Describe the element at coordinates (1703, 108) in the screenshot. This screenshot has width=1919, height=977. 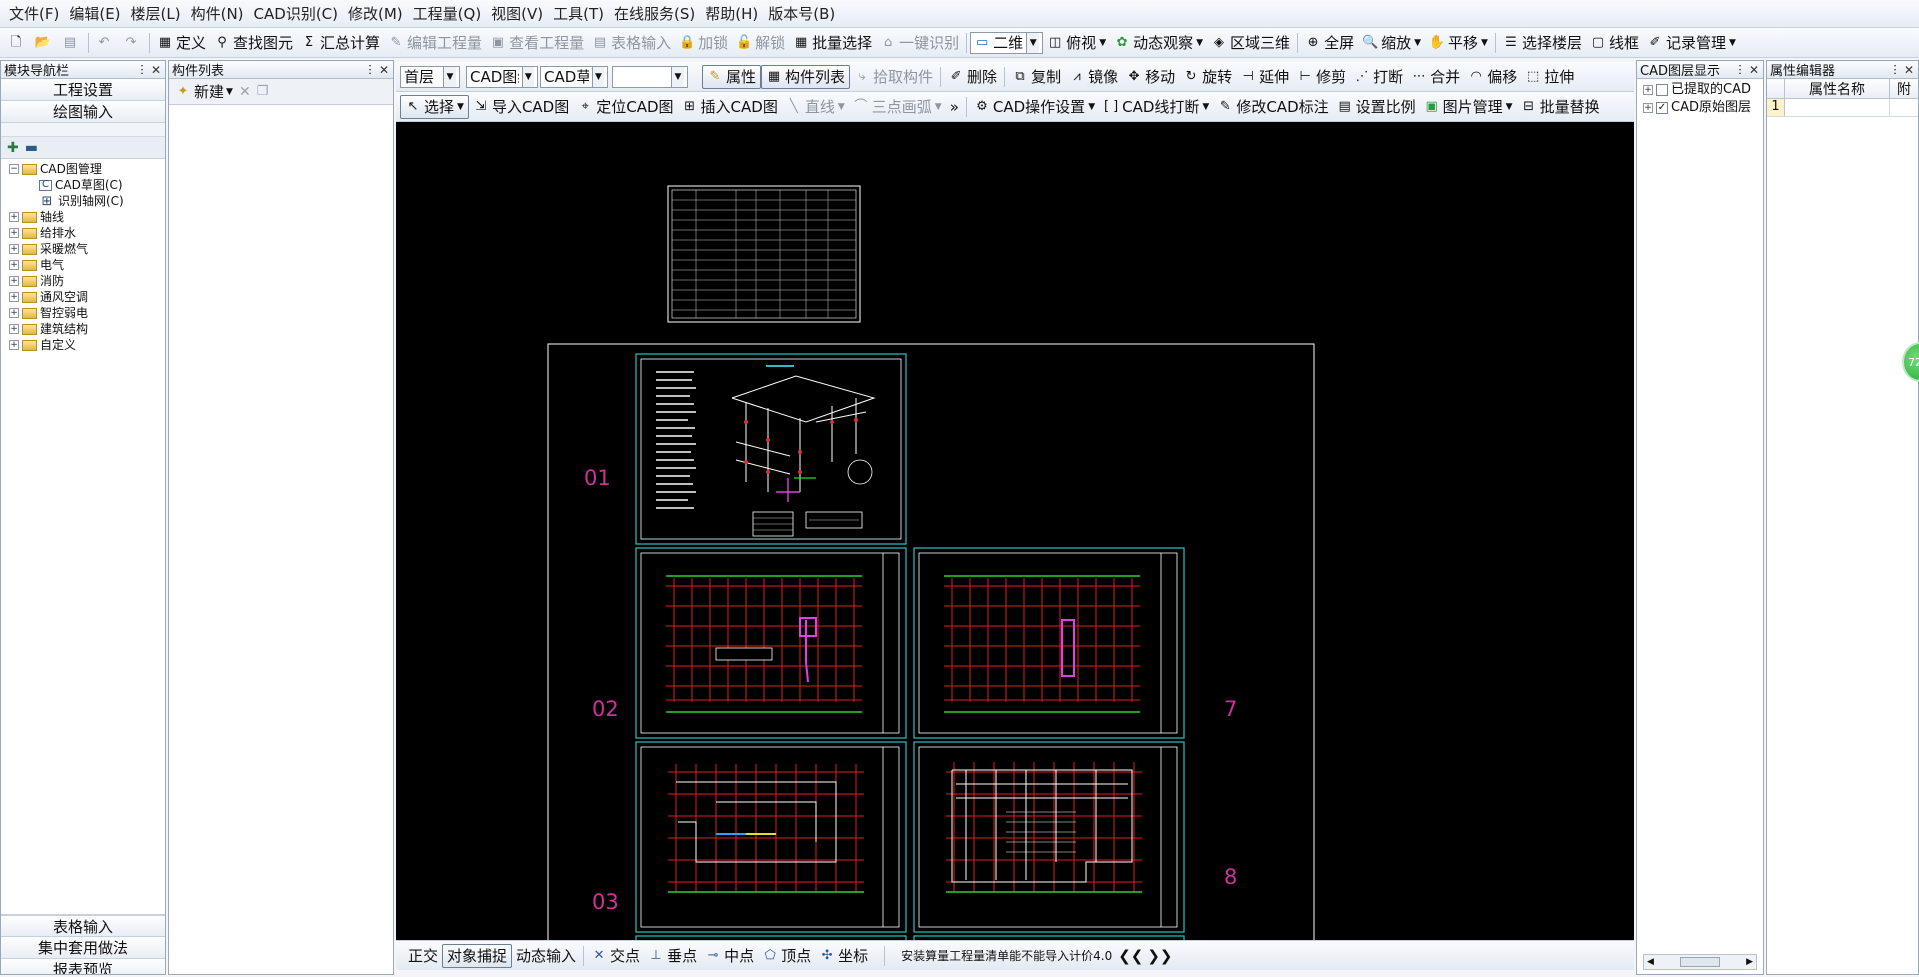
I see `layer-original-cad: + ✓ CAD原始图层` at that location.